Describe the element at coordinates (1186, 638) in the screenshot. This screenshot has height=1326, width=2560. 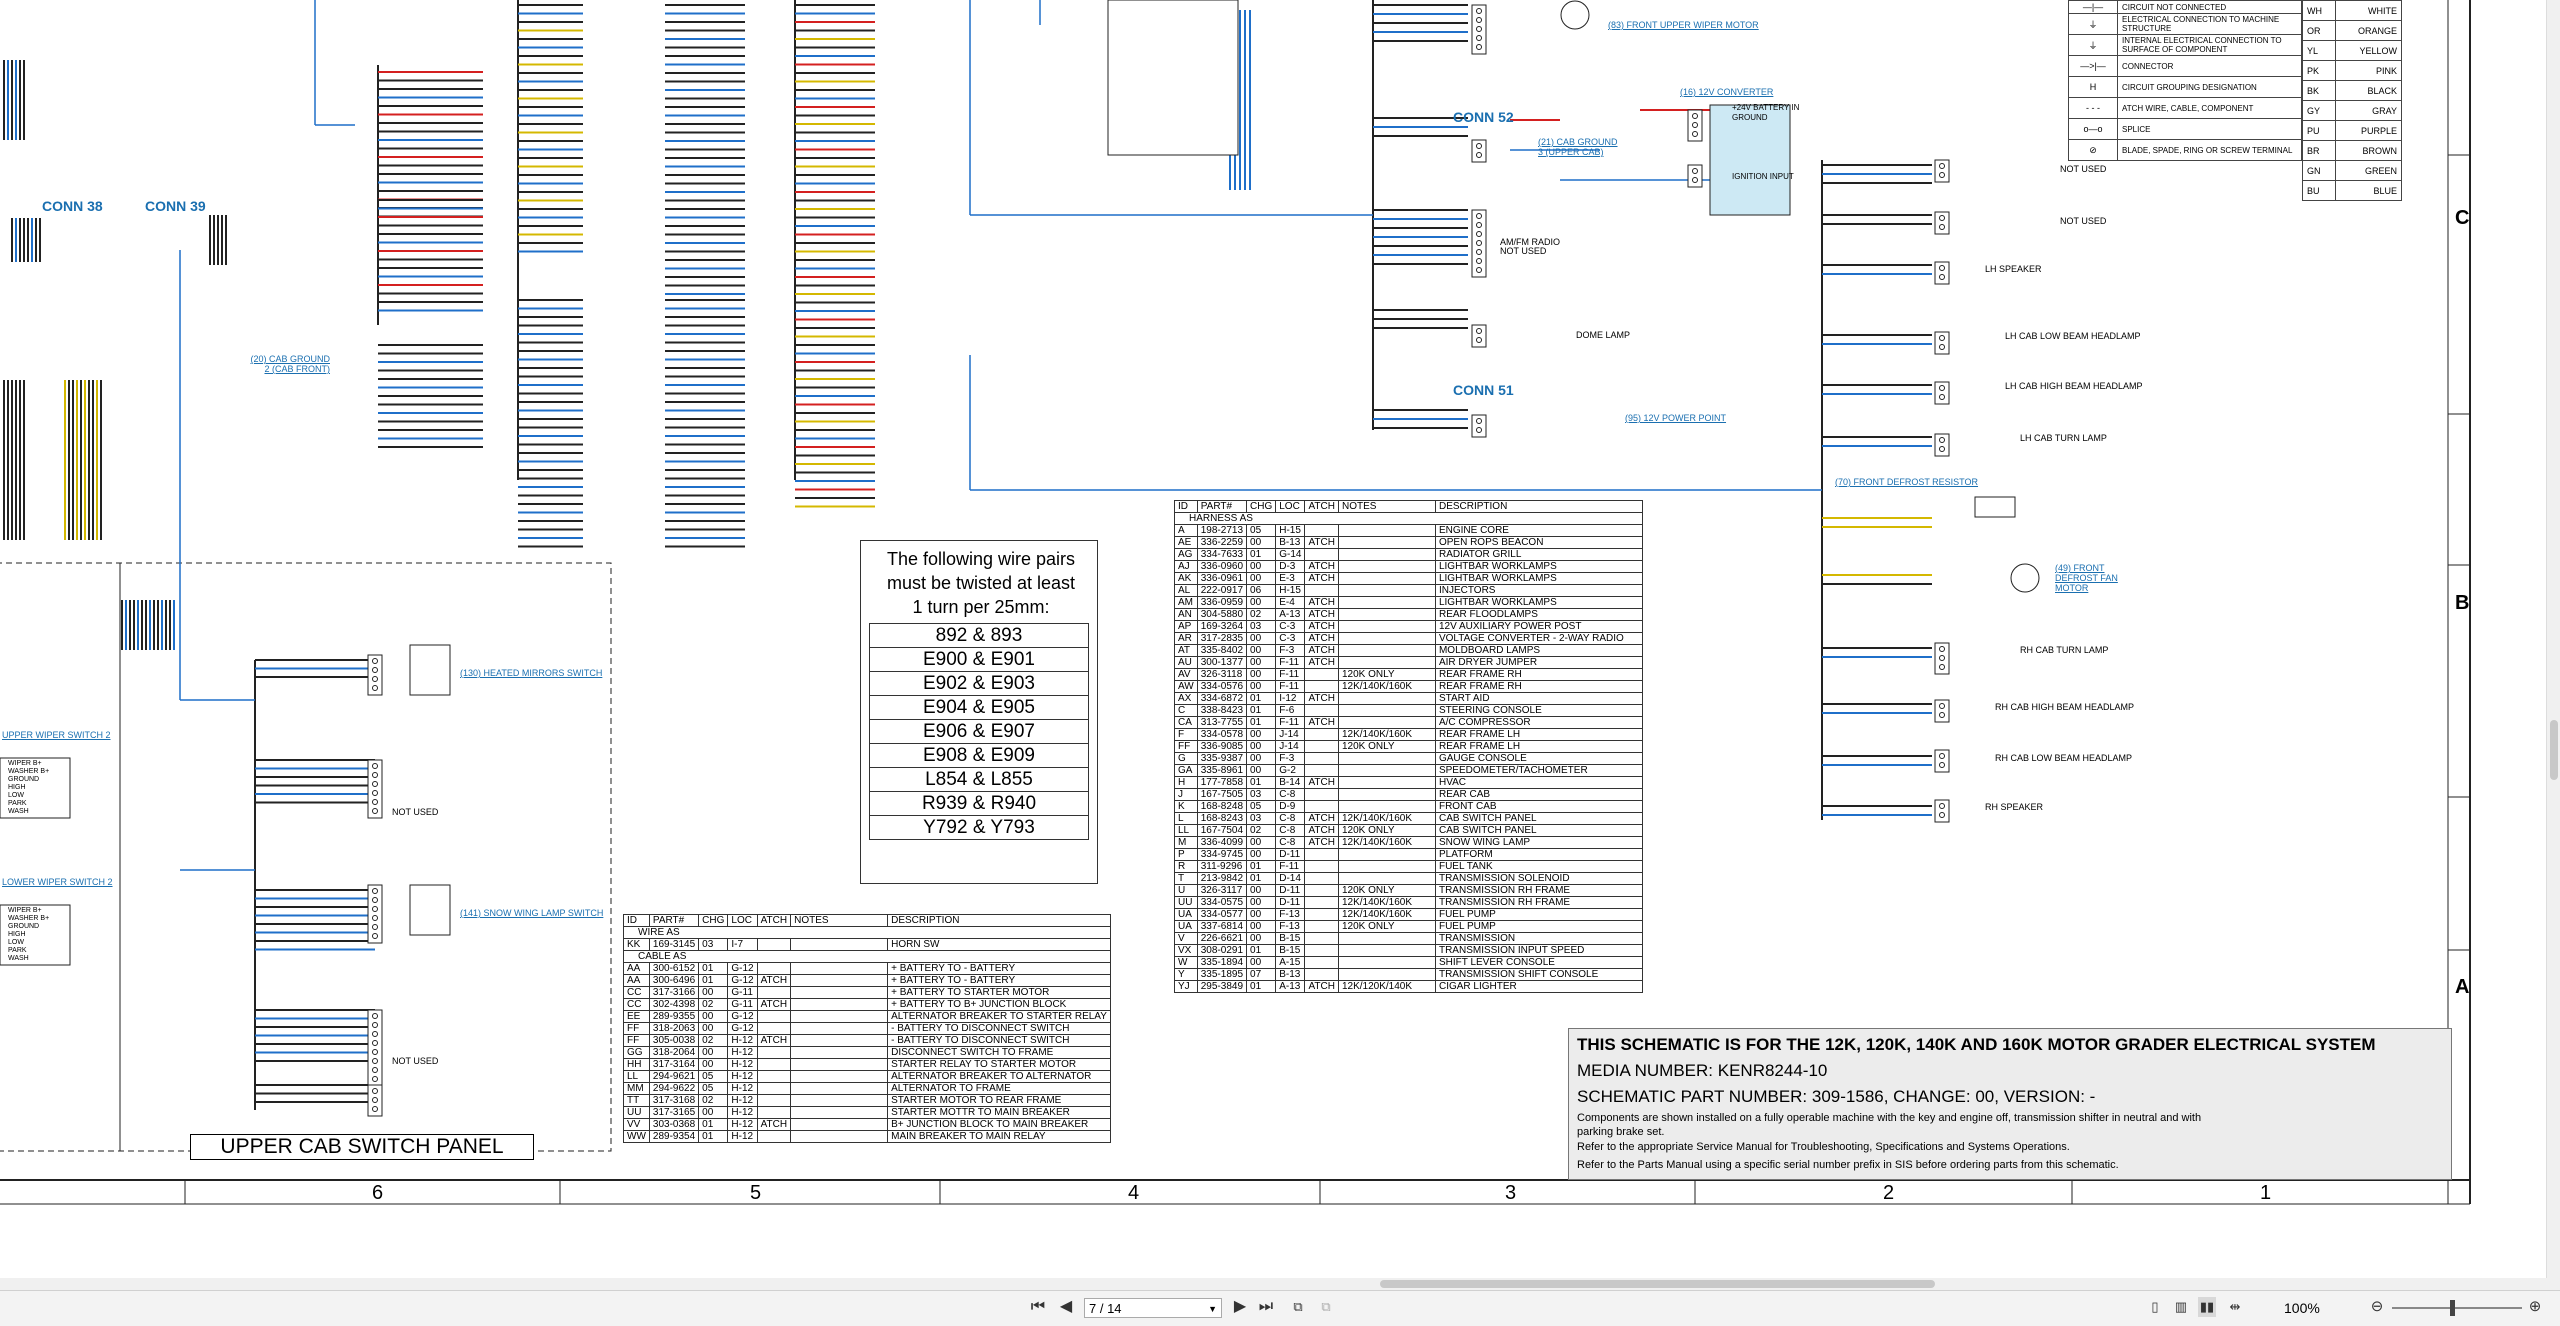
I see `table-cell: AR` at that location.